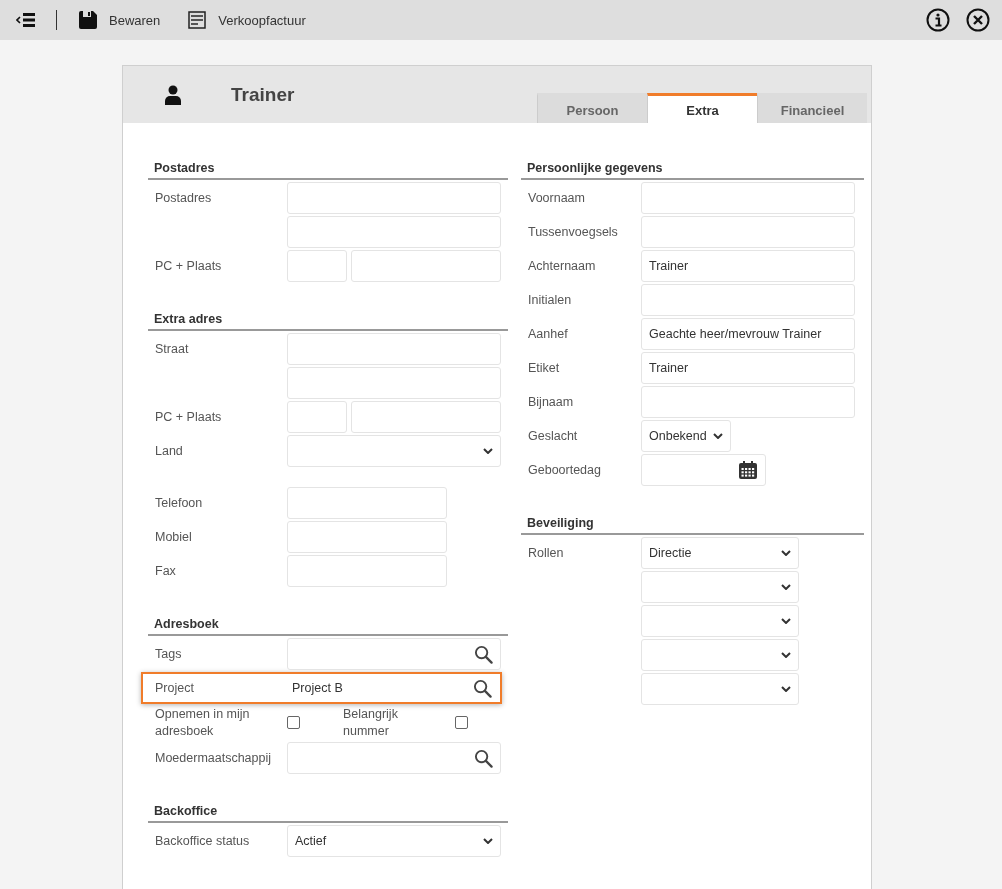 Image resolution: width=1002 pixels, height=889 pixels. Describe the element at coordinates (173, 94) in the screenshot. I see `person-icon` at that location.